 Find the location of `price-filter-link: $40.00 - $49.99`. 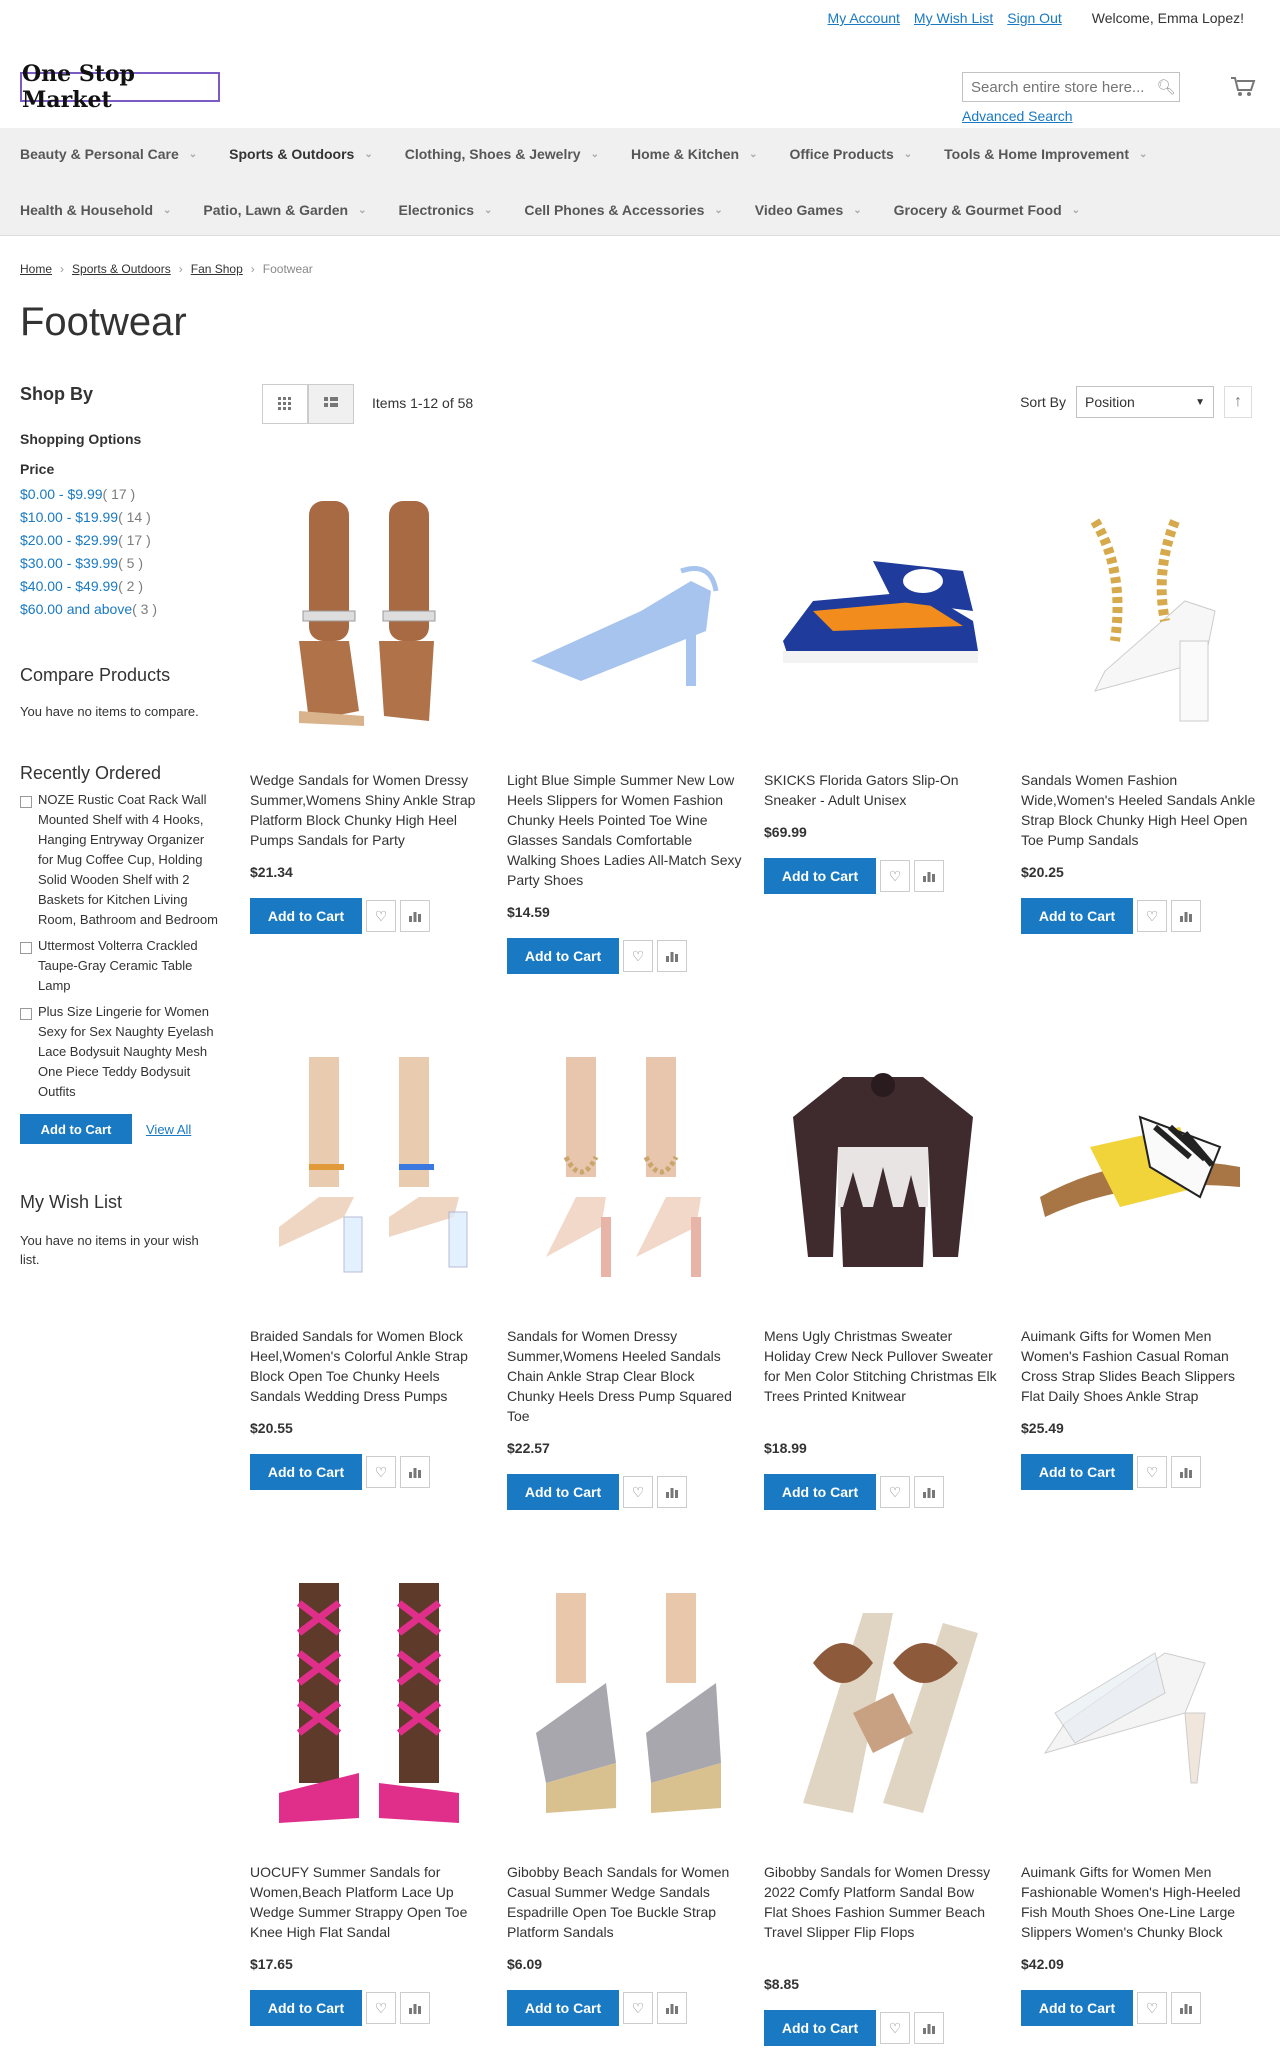

price-filter-link: $40.00 - $49.99 is located at coordinates (69, 586).